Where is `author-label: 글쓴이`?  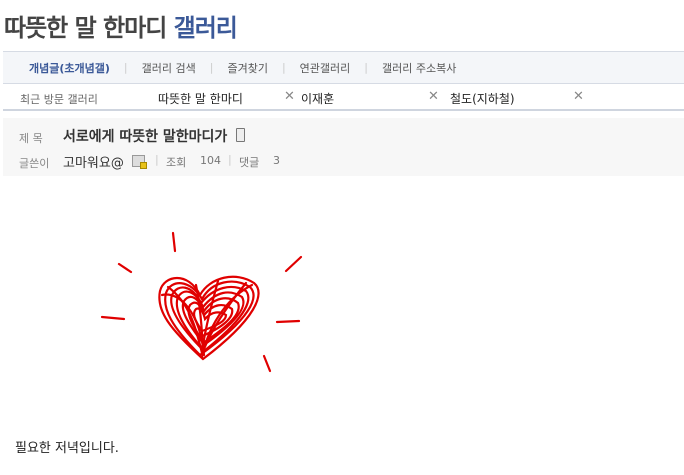
author-label: 글쓴이 is located at coordinates (34, 163).